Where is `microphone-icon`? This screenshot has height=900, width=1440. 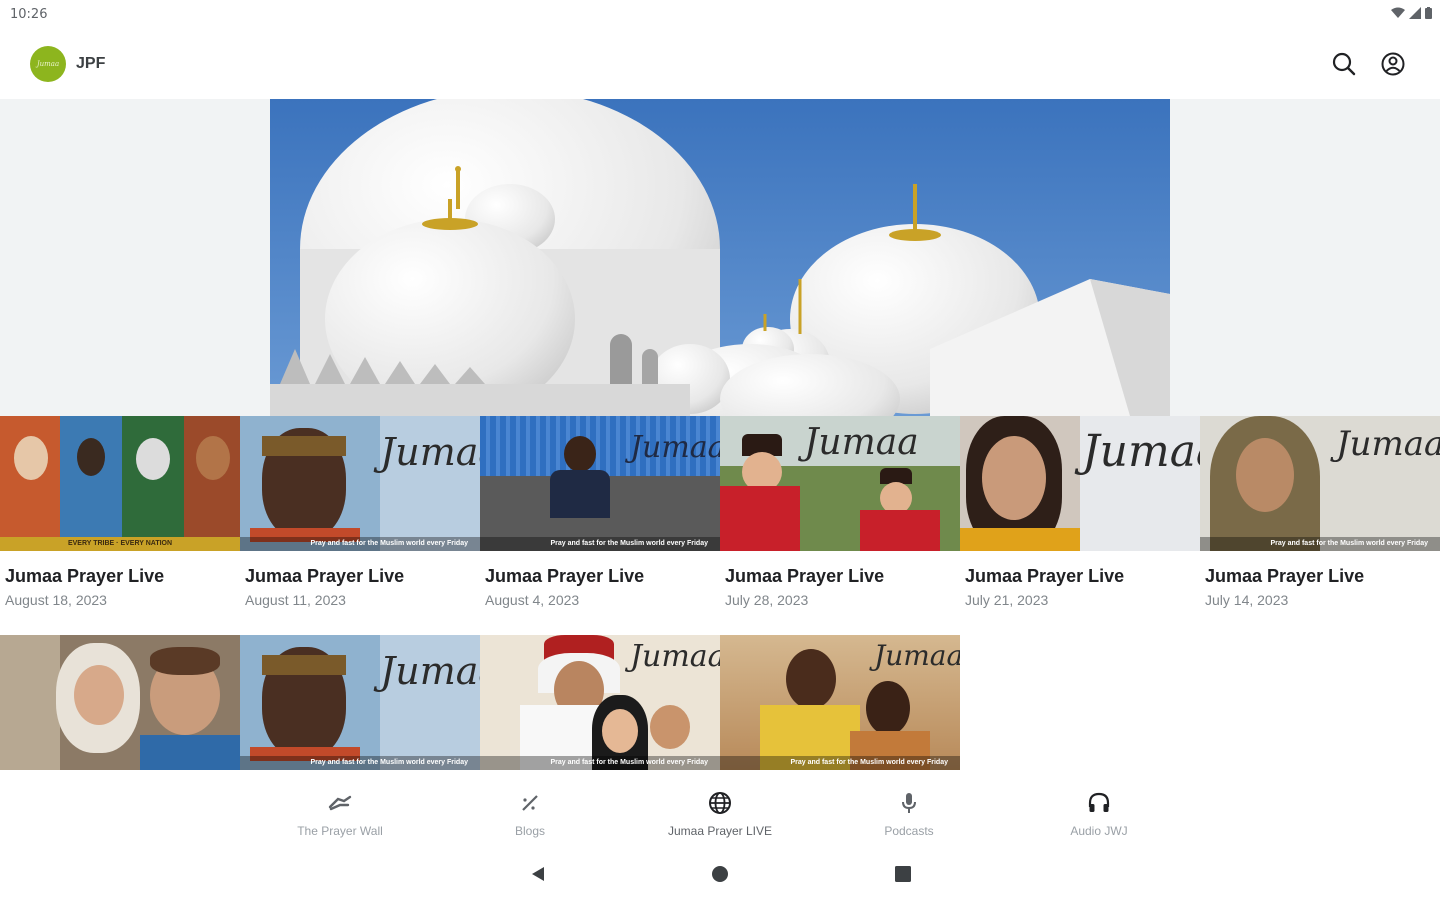 microphone-icon is located at coordinates (909, 803).